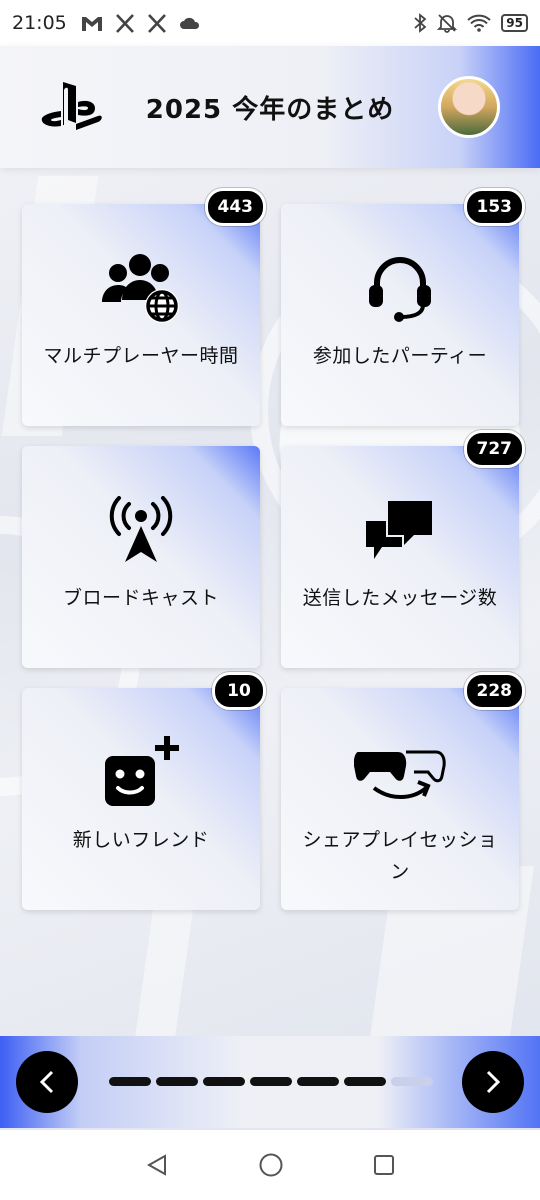 This screenshot has width=540, height=1200. What do you see at coordinates (447, 23) in the screenshot?
I see `mute-icon` at bounding box center [447, 23].